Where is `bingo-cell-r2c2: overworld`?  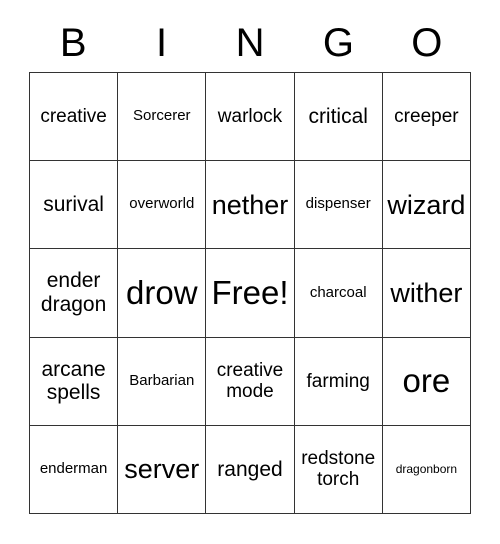 bingo-cell-r2c2: overworld is located at coordinates (162, 205).